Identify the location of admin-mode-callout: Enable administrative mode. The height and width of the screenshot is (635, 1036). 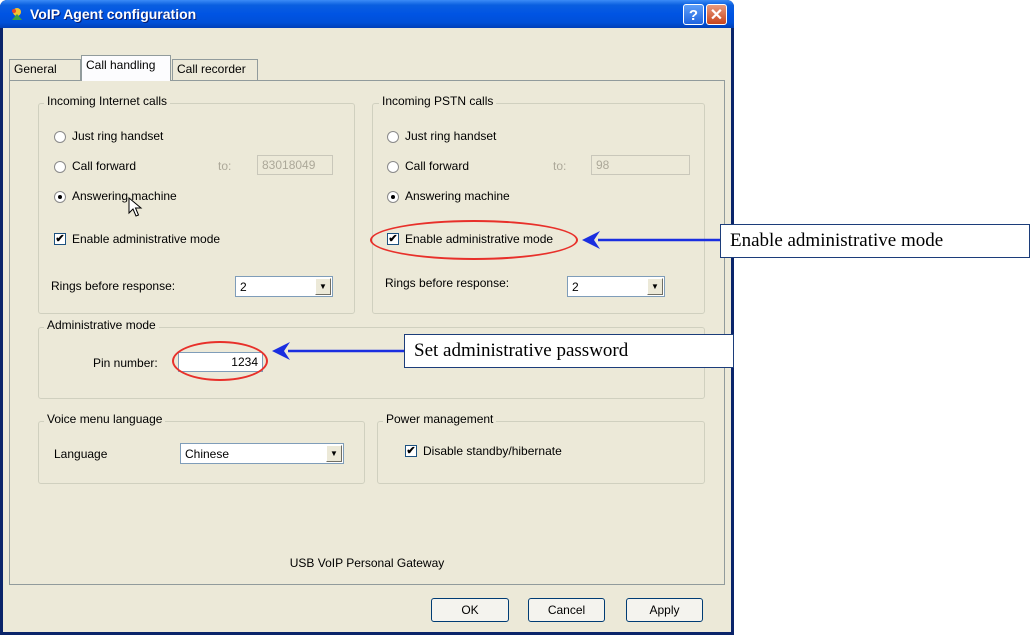
(875, 241).